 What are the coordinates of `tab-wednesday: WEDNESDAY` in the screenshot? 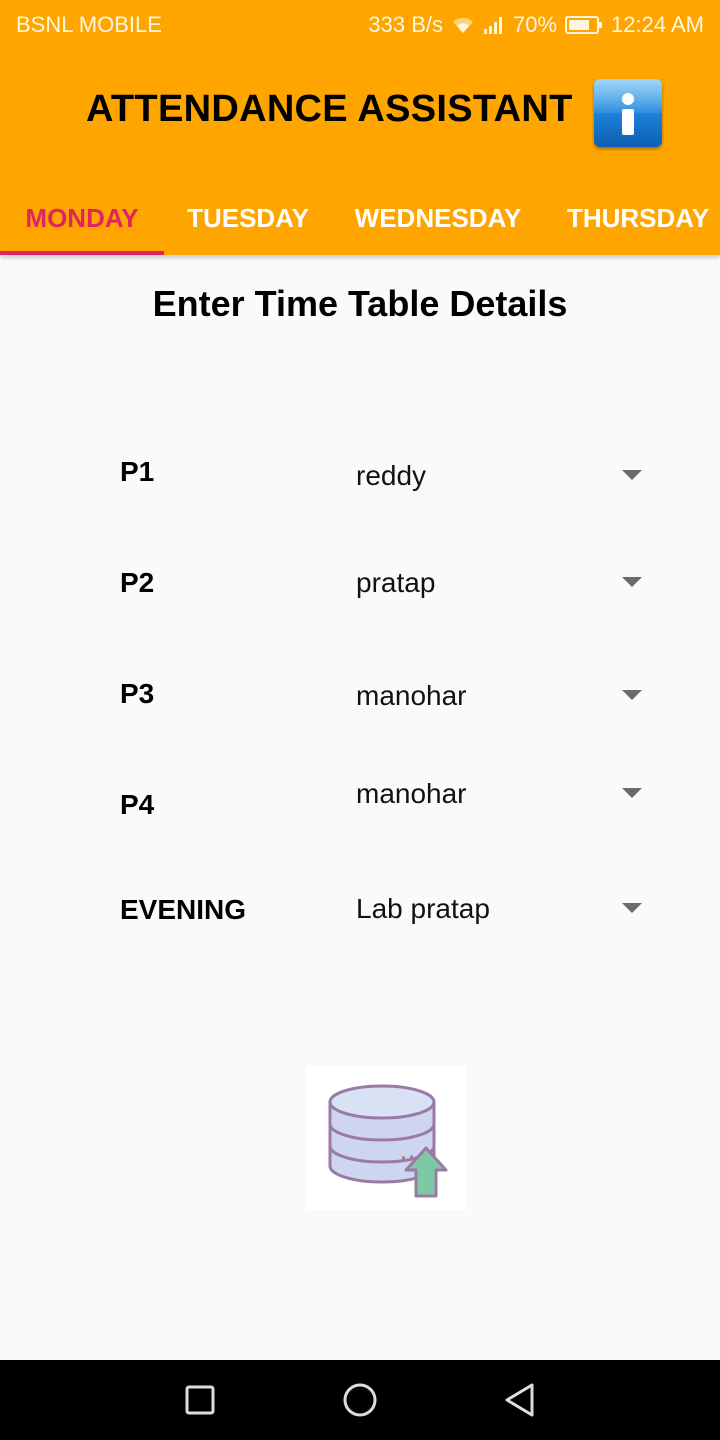 It's located at (438, 218).